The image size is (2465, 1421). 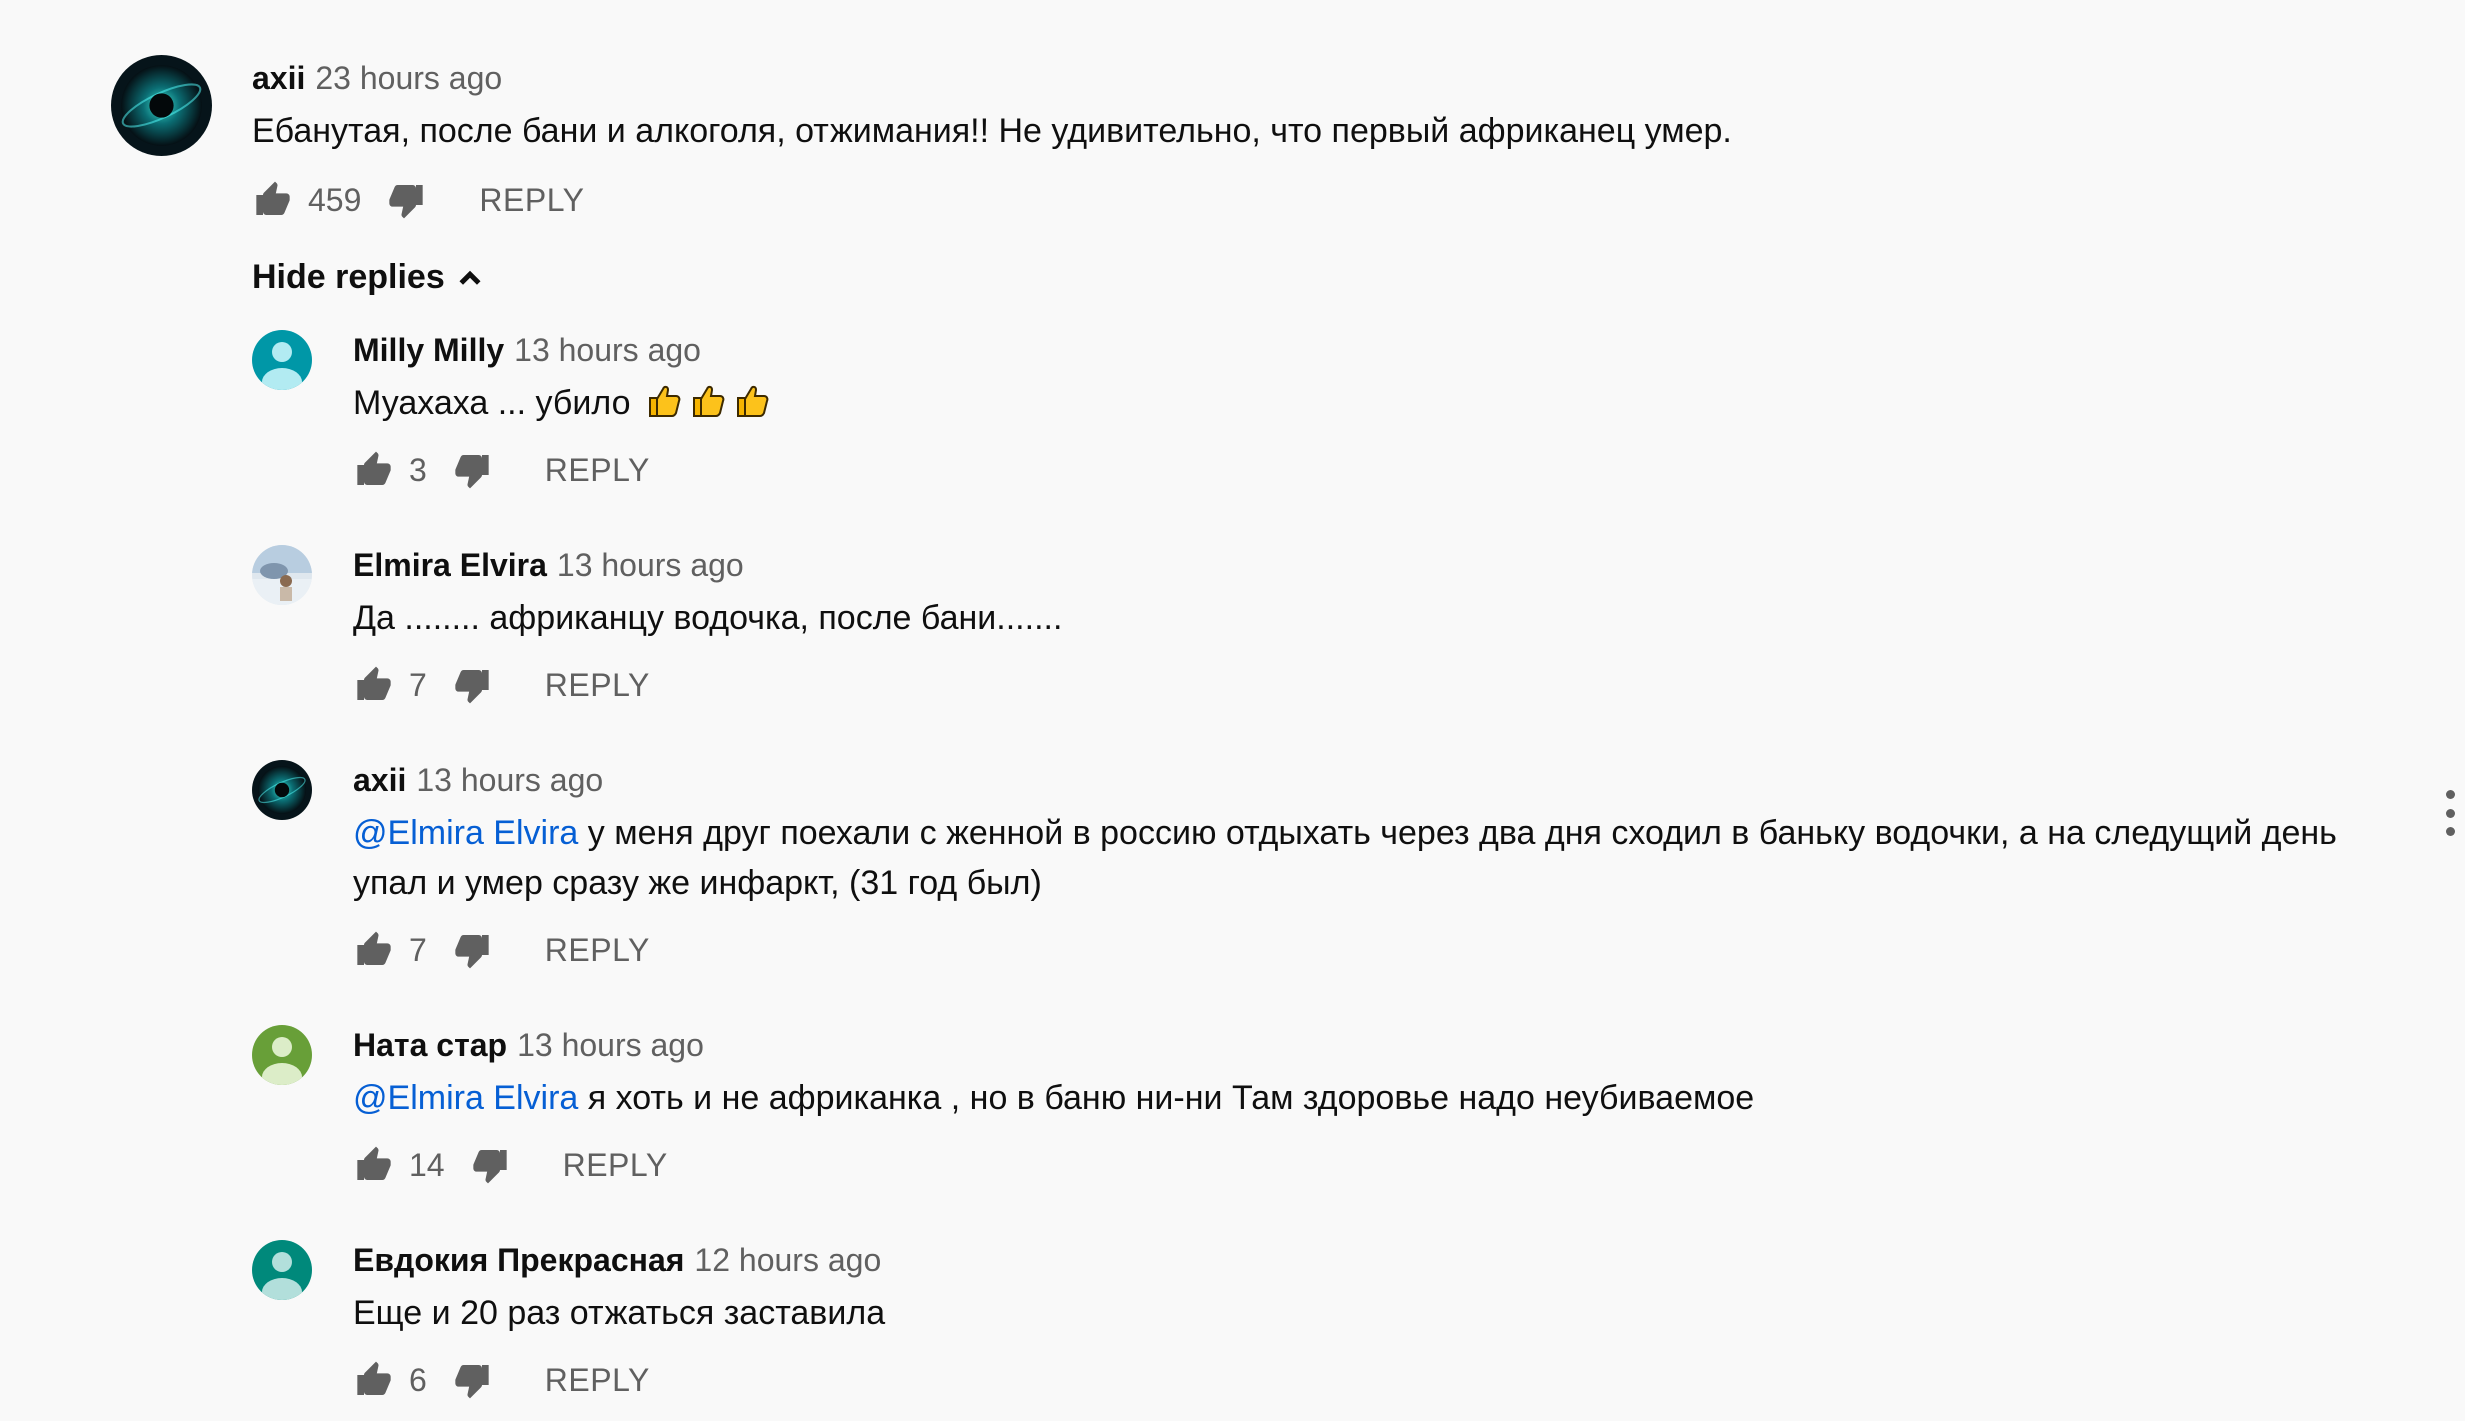 What do you see at coordinates (492, 403) in the screenshot?
I see `comment-text-body: Муахаха ... убило` at bounding box center [492, 403].